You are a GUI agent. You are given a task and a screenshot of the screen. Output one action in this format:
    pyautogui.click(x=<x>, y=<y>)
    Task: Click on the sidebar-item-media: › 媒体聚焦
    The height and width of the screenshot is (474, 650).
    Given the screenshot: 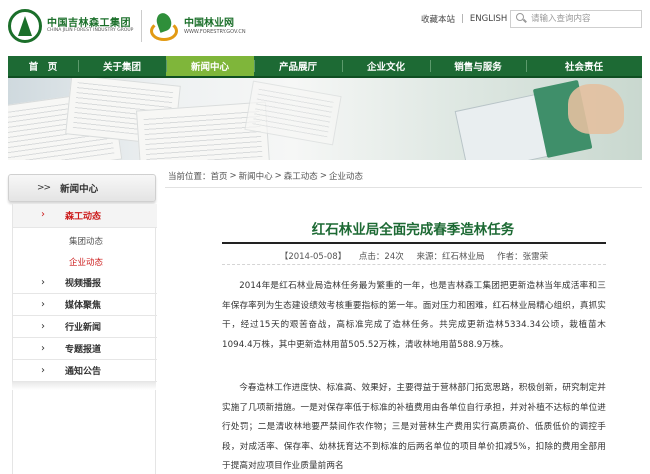 What is the action you would take?
    pyautogui.click(x=85, y=305)
    